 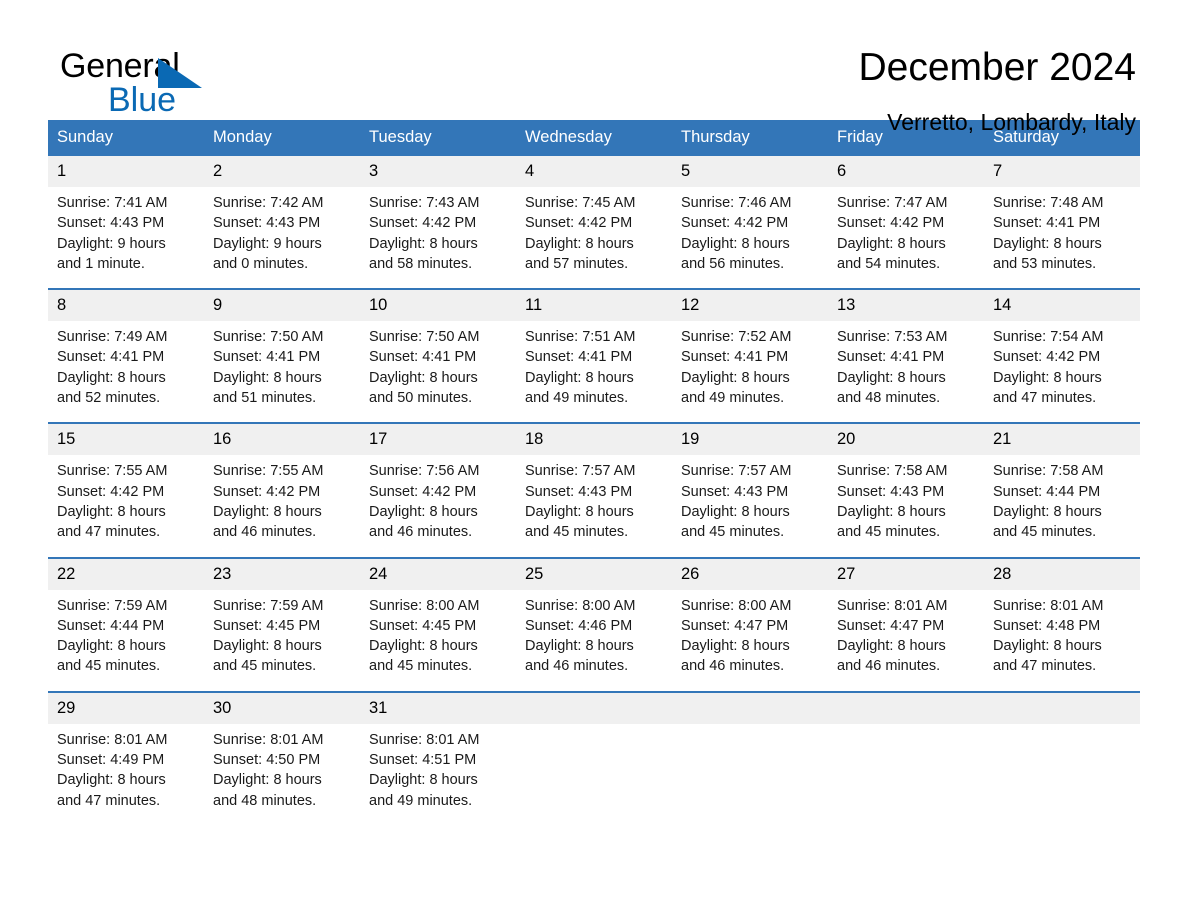 What do you see at coordinates (580, 203) in the screenshot?
I see `sunrise-time: Sunrise: 7:45 AM` at bounding box center [580, 203].